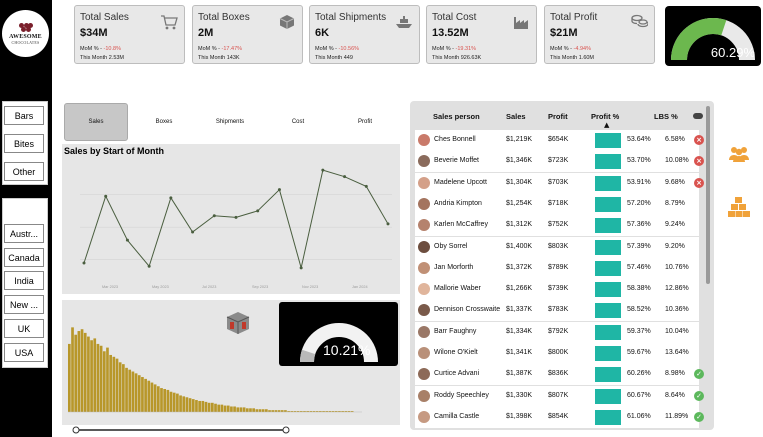 This screenshot has width=763, height=437. Describe the element at coordinates (24, 143) in the screenshot. I see `slicer-item-bites: Bites` at that location.